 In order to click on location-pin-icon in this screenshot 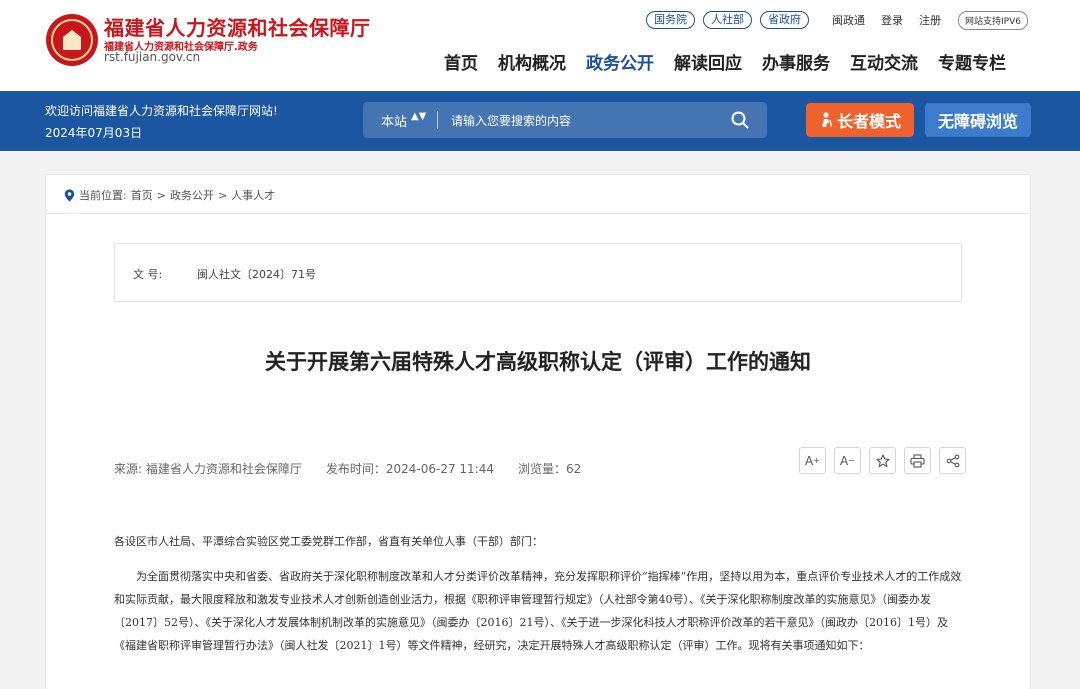, I will do `click(69, 195)`.